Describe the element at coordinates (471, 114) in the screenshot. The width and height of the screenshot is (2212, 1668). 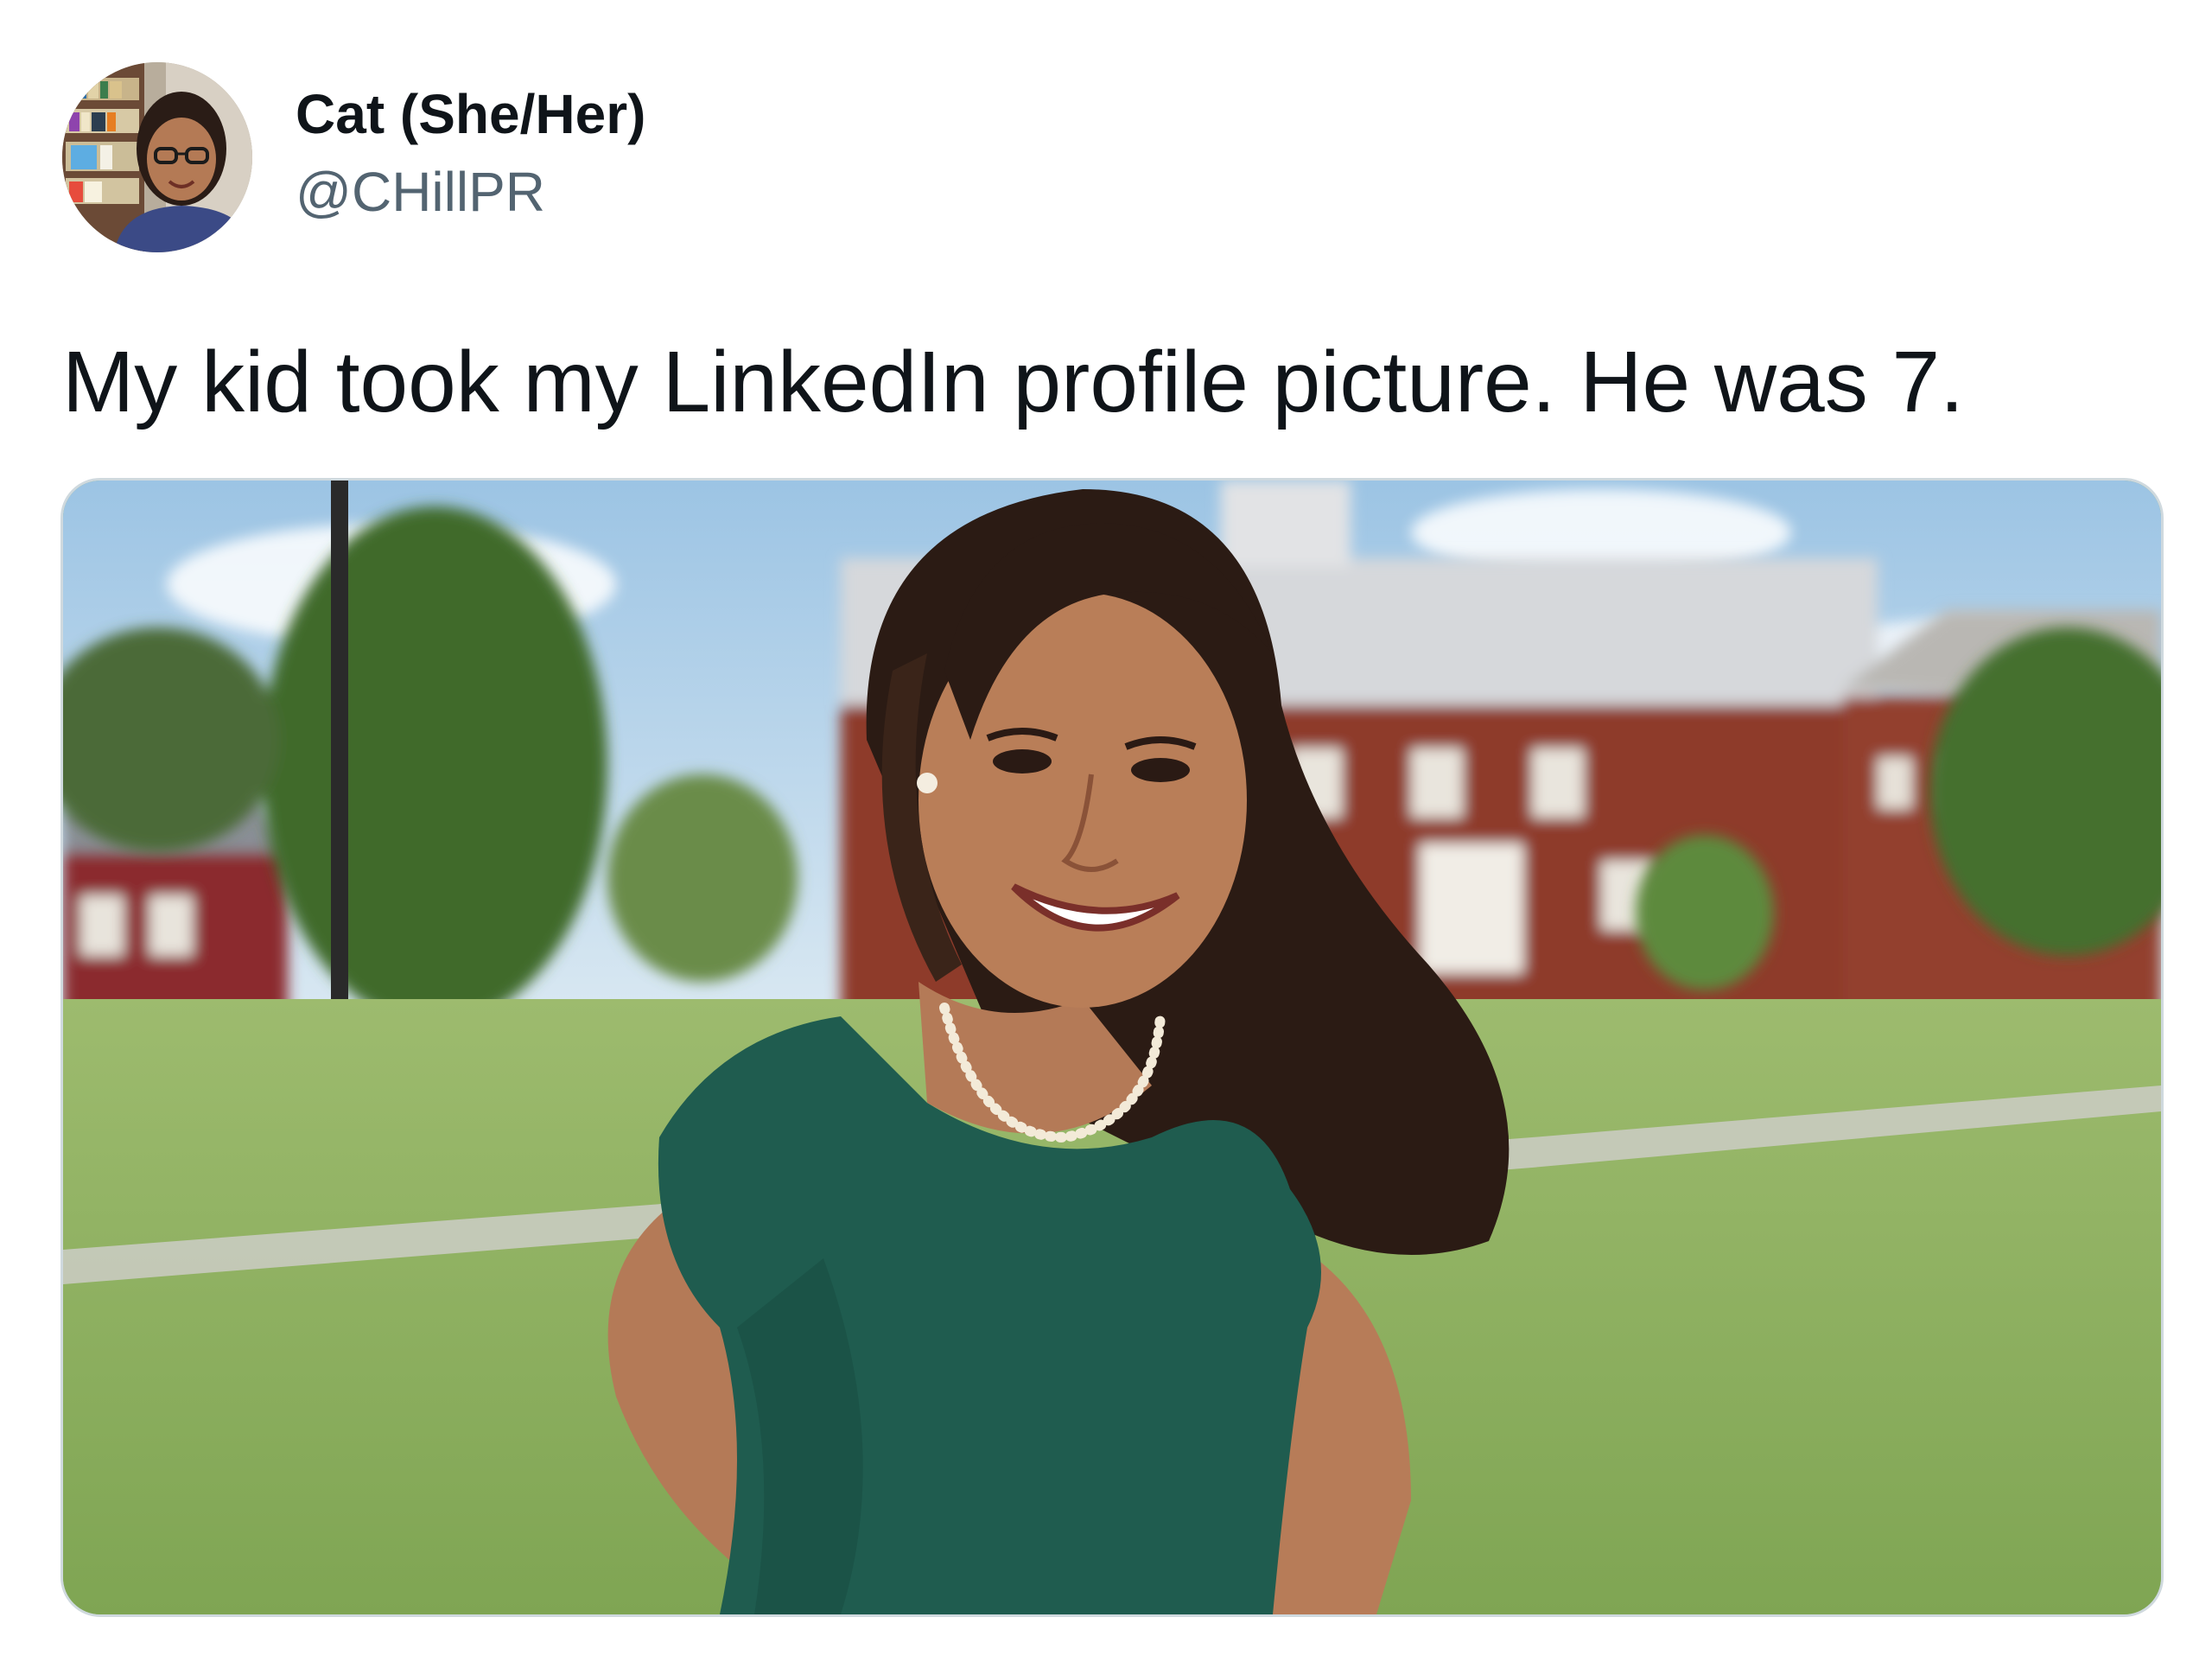
I see `author-display-name: Cat (She/Her)` at that location.